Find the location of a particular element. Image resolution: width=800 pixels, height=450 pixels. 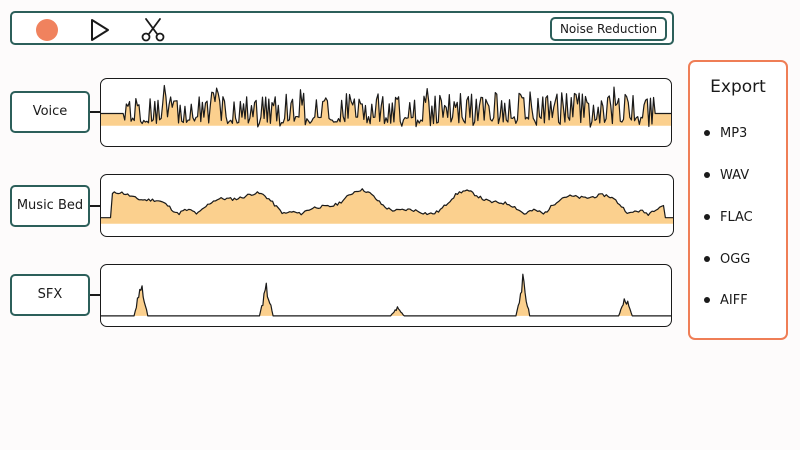

export-option-wav: WAV is located at coordinates (726, 176).